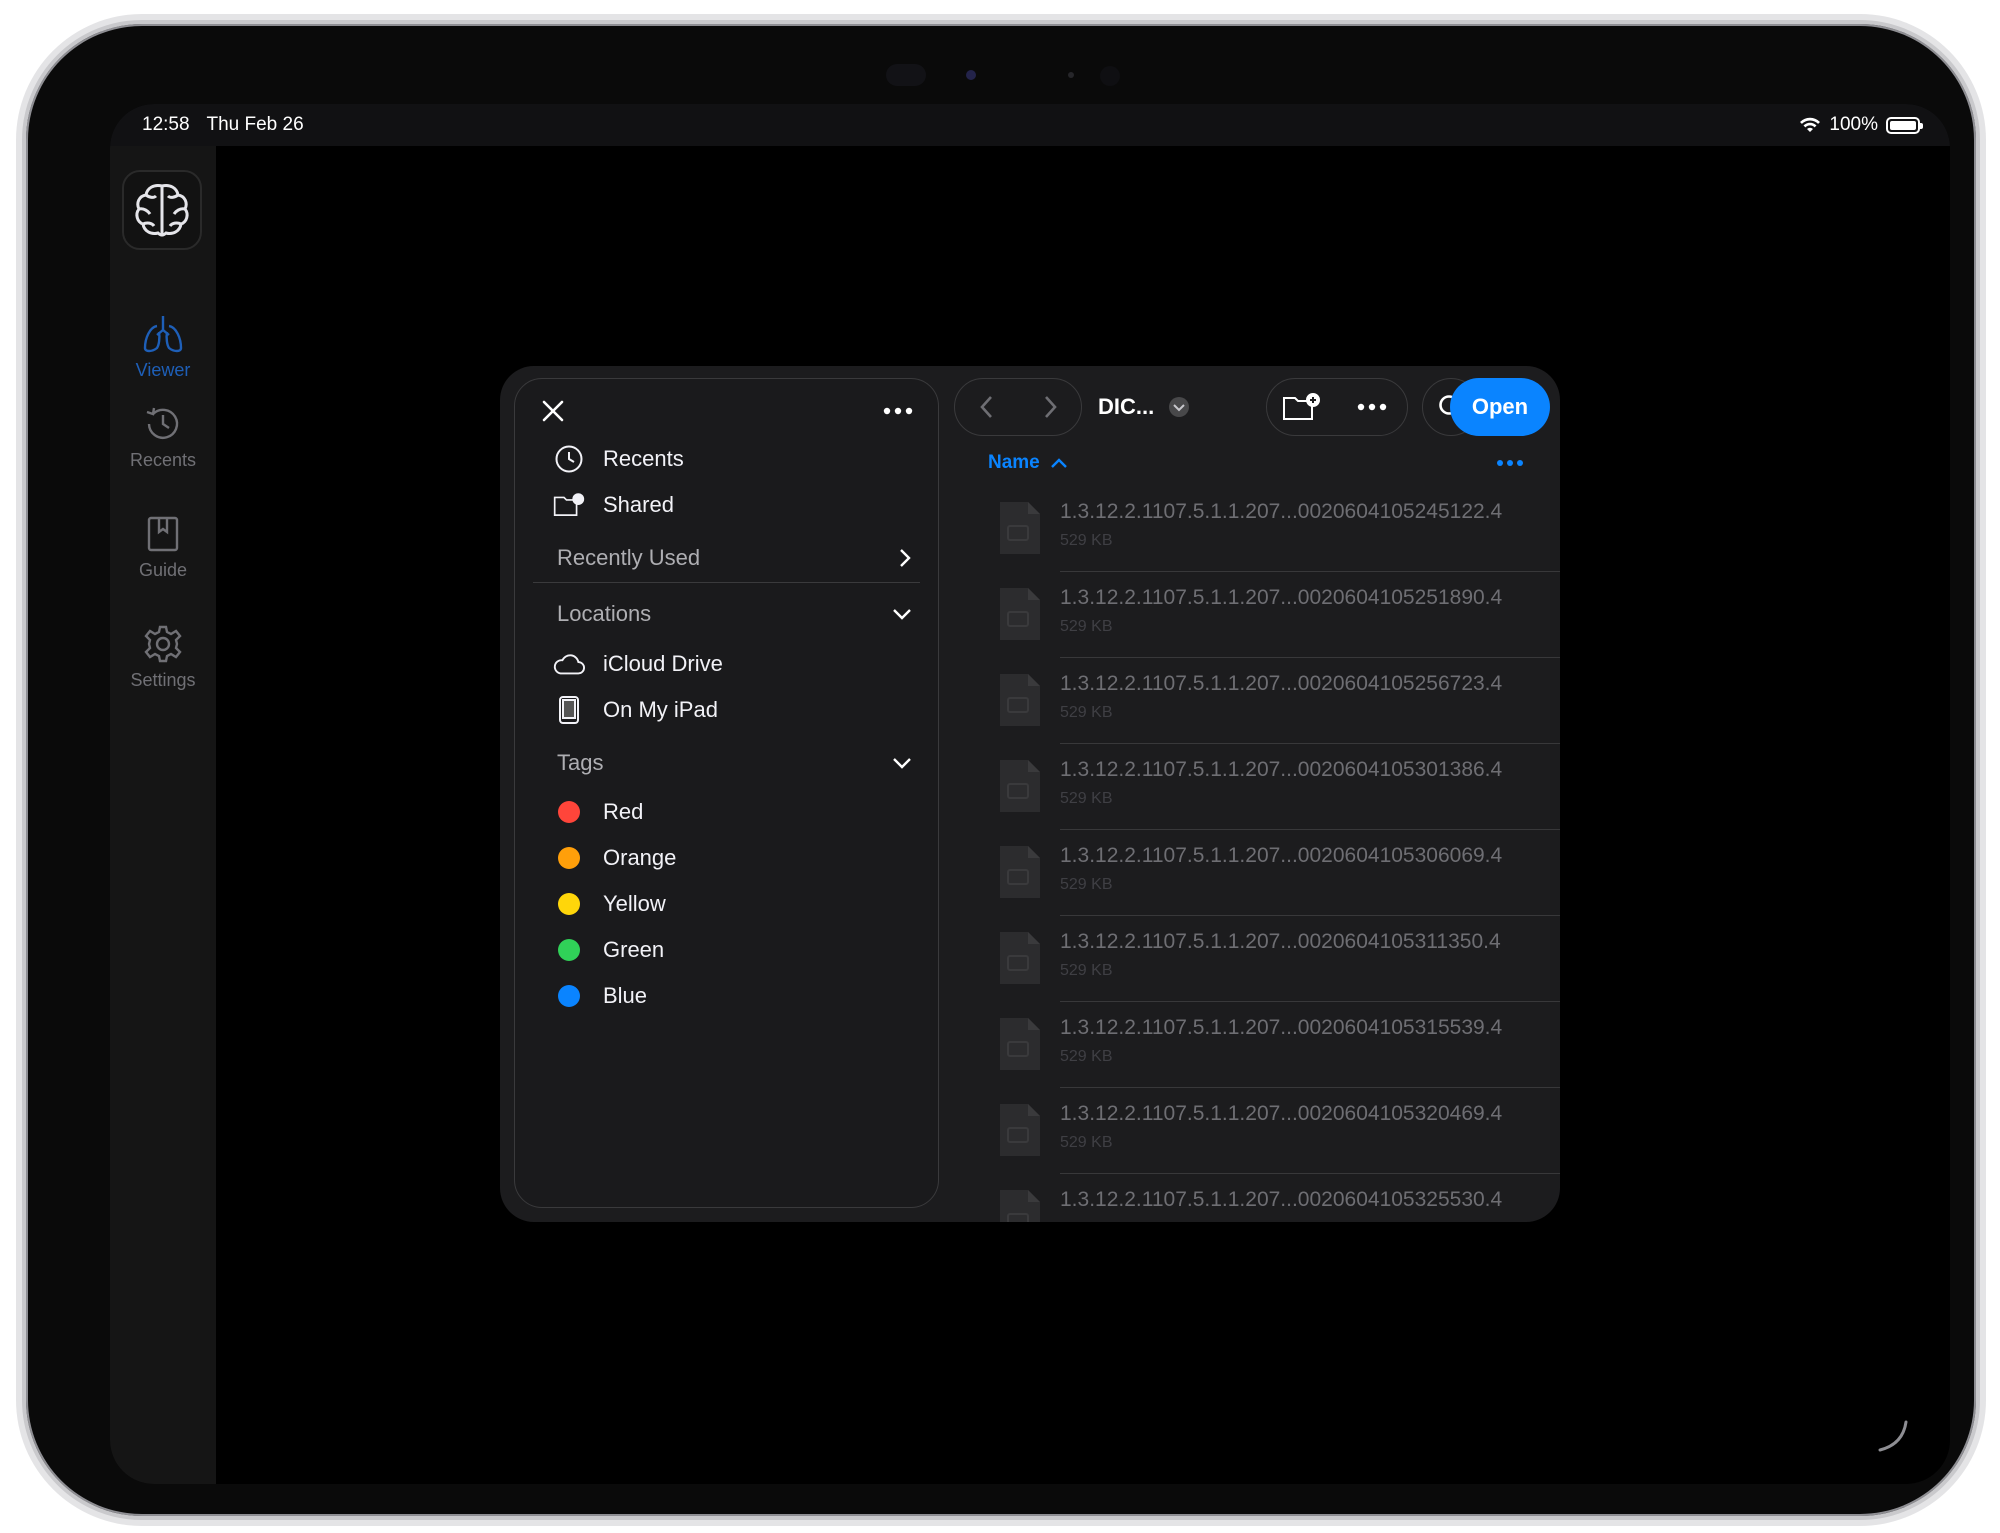  I want to click on clock-icon, so click(569, 459).